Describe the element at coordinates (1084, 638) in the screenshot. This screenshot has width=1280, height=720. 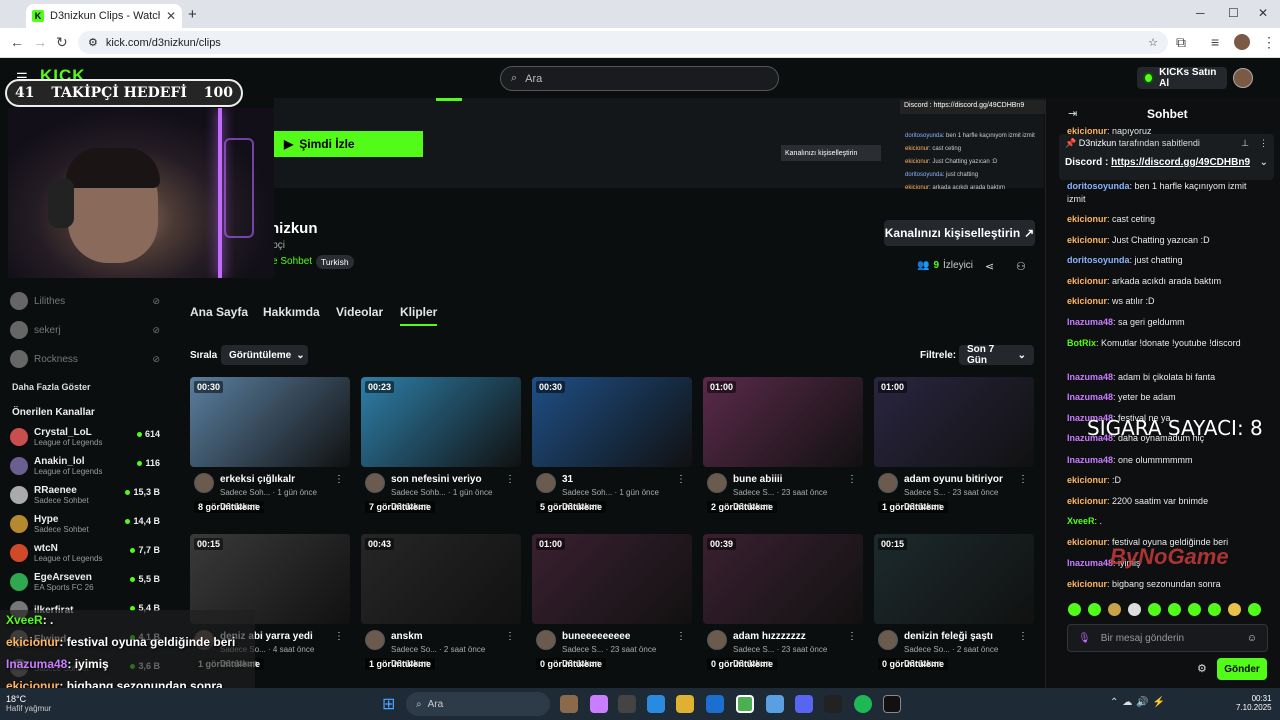
I see `microphone-icon: 🎙` at that location.